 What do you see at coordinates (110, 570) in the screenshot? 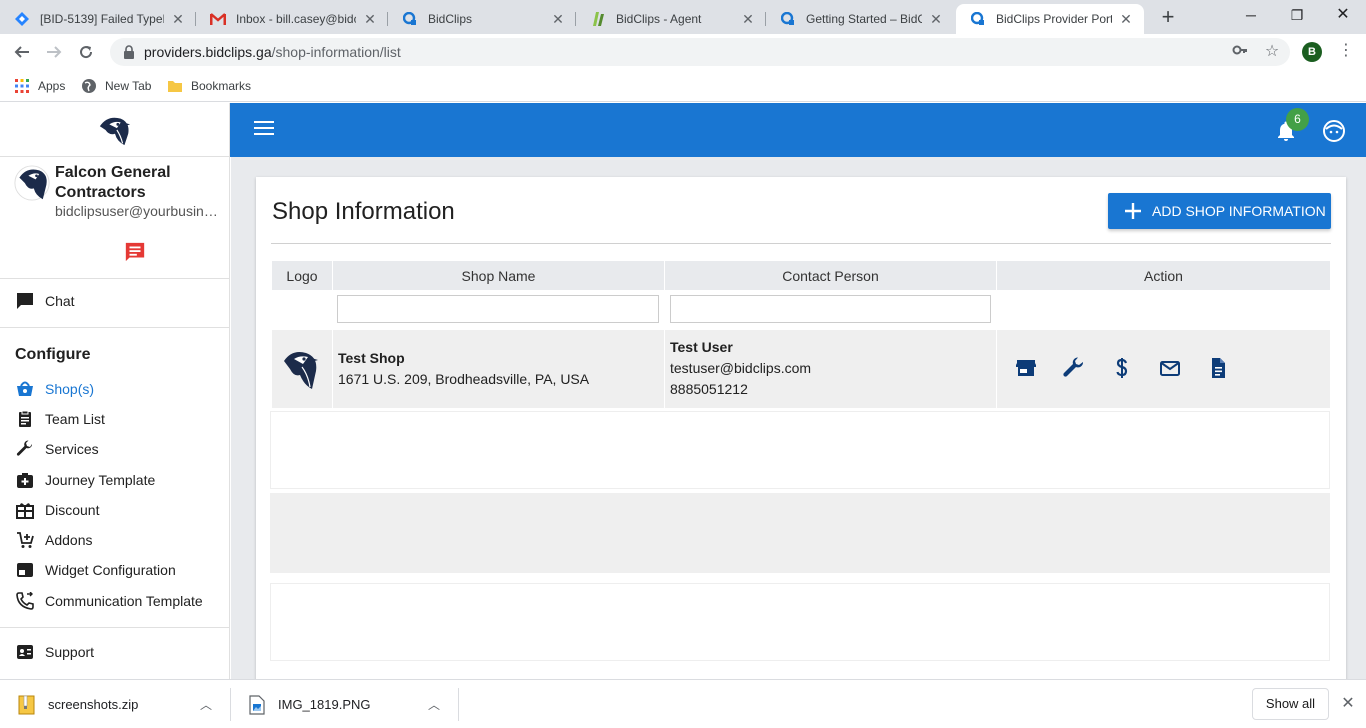
I see `sidebar-item-label: Widget Configuration` at bounding box center [110, 570].